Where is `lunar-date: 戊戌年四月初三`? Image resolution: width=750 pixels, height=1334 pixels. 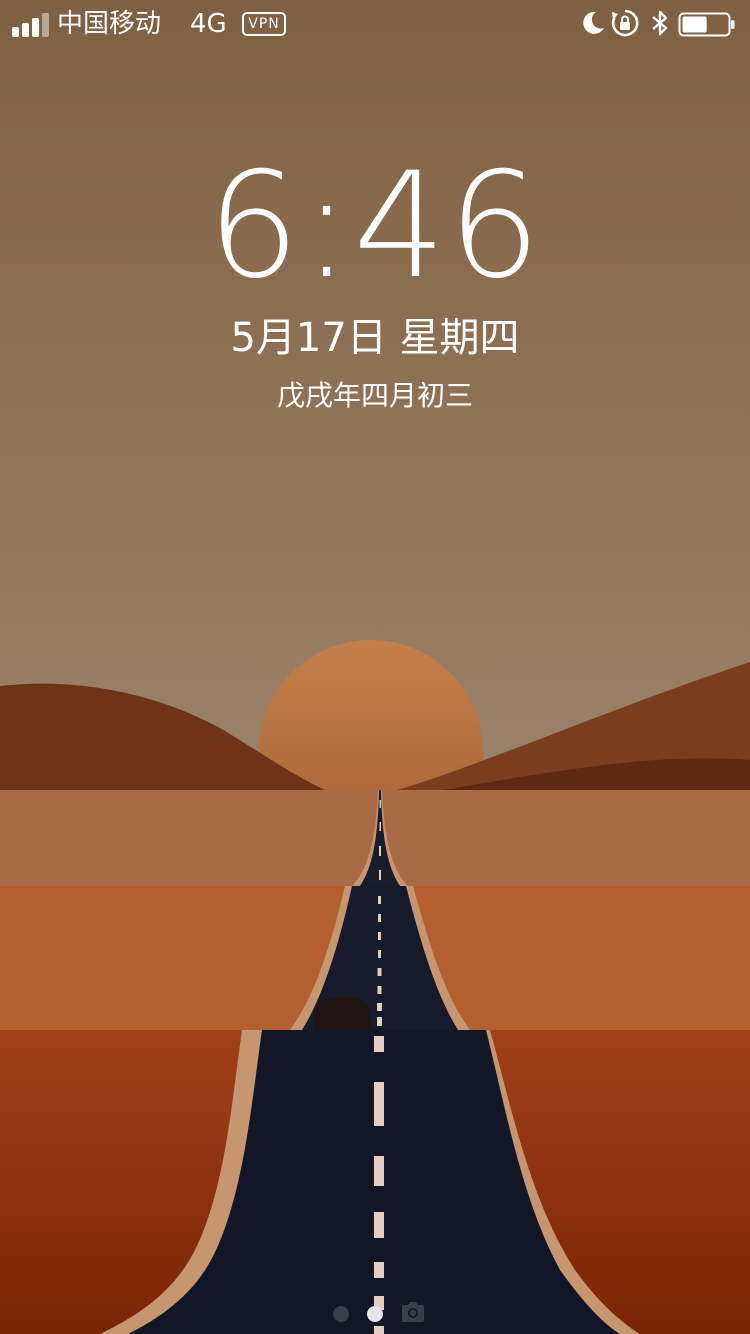
lunar-date: 戊戌年四月初三 is located at coordinates (374, 395).